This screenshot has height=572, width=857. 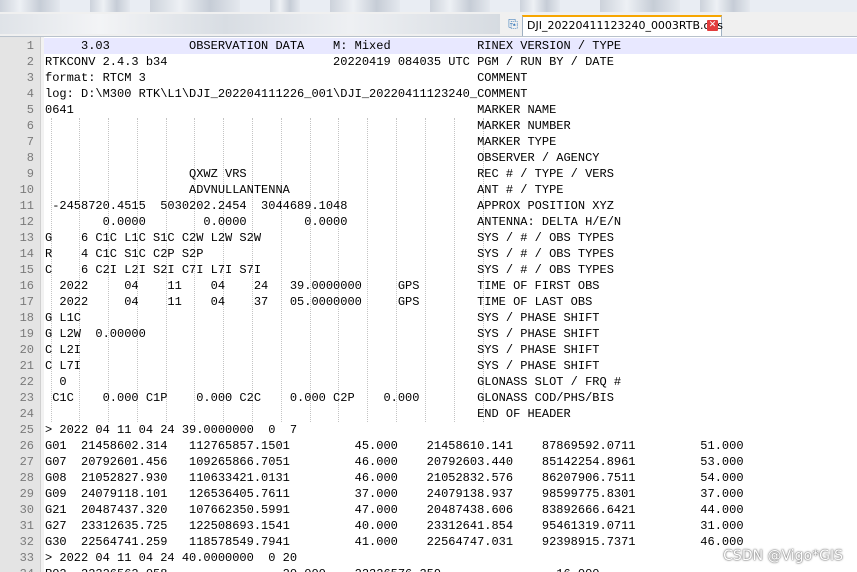 I want to click on line-number: 16, so click(x=26, y=286).